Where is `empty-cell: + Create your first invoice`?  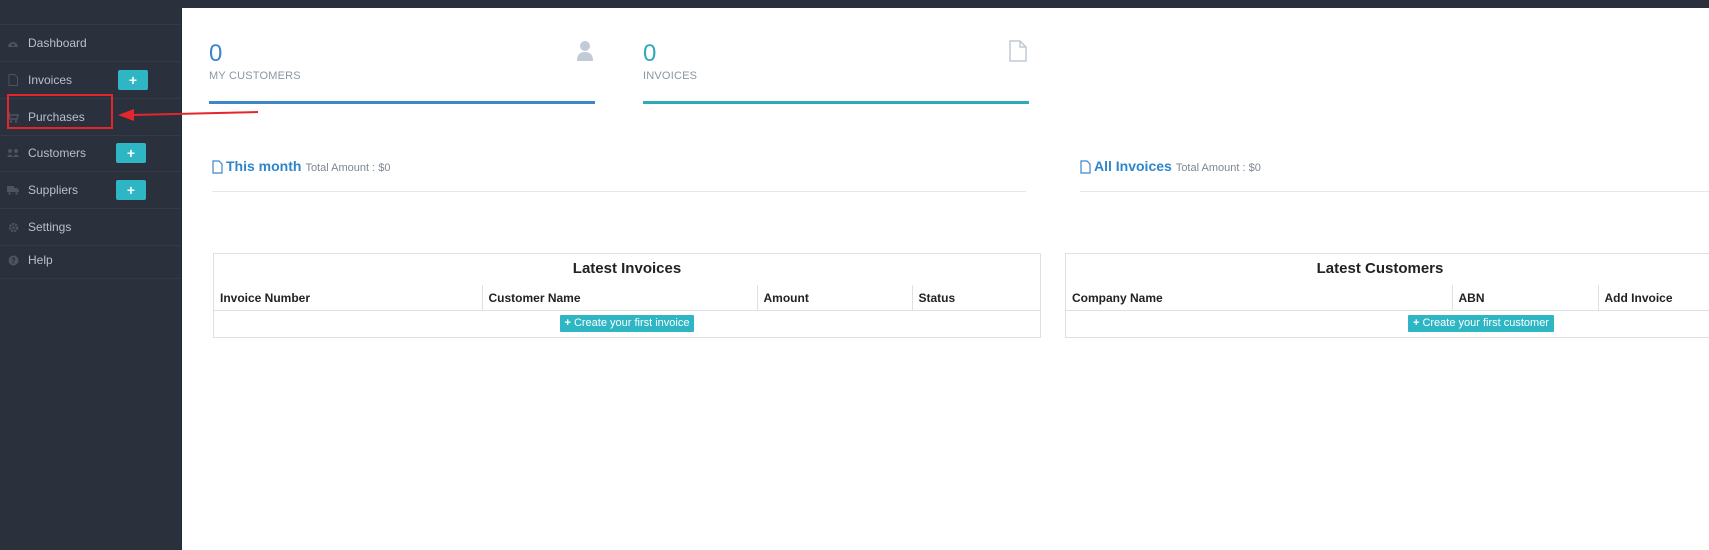
empty-cell: + Create your first invoice is located at coordinates (627, 323).